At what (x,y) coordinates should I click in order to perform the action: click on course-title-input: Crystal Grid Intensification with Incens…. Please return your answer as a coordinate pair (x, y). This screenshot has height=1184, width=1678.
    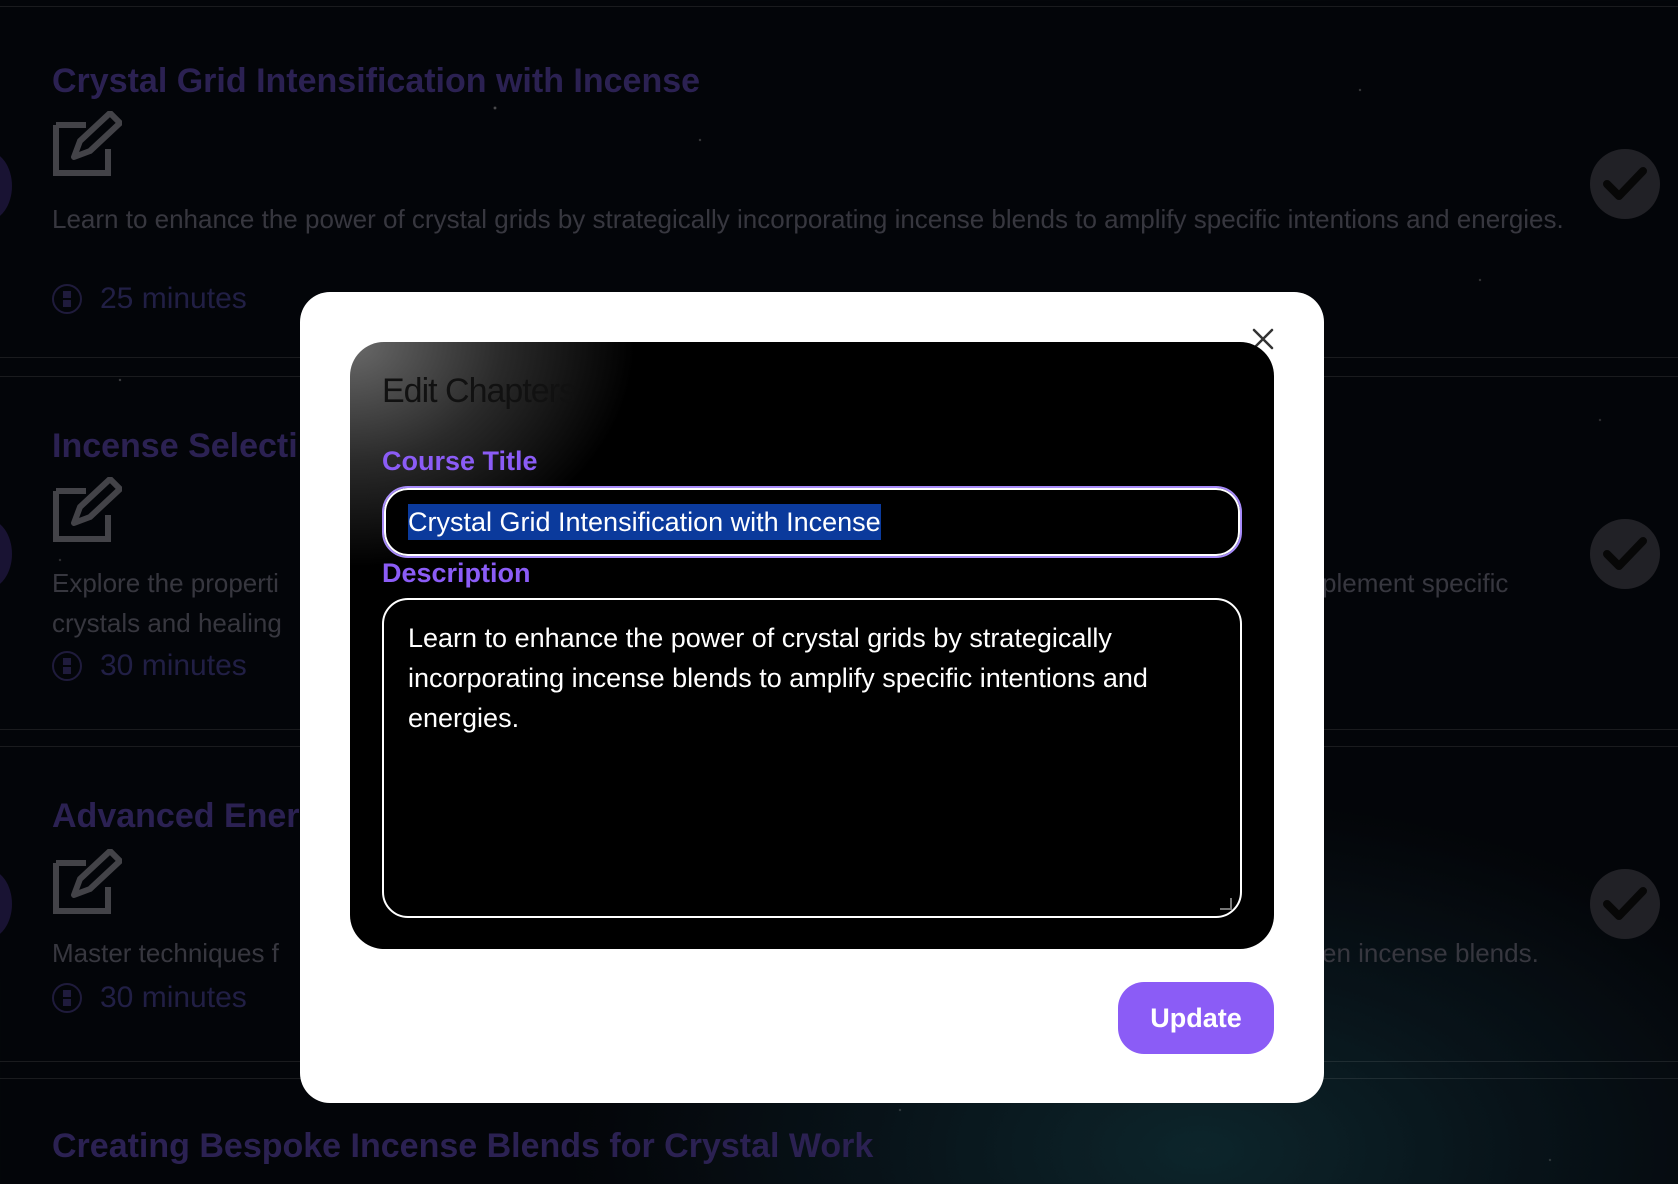
    Looking at the image, I should click on (812, 522).